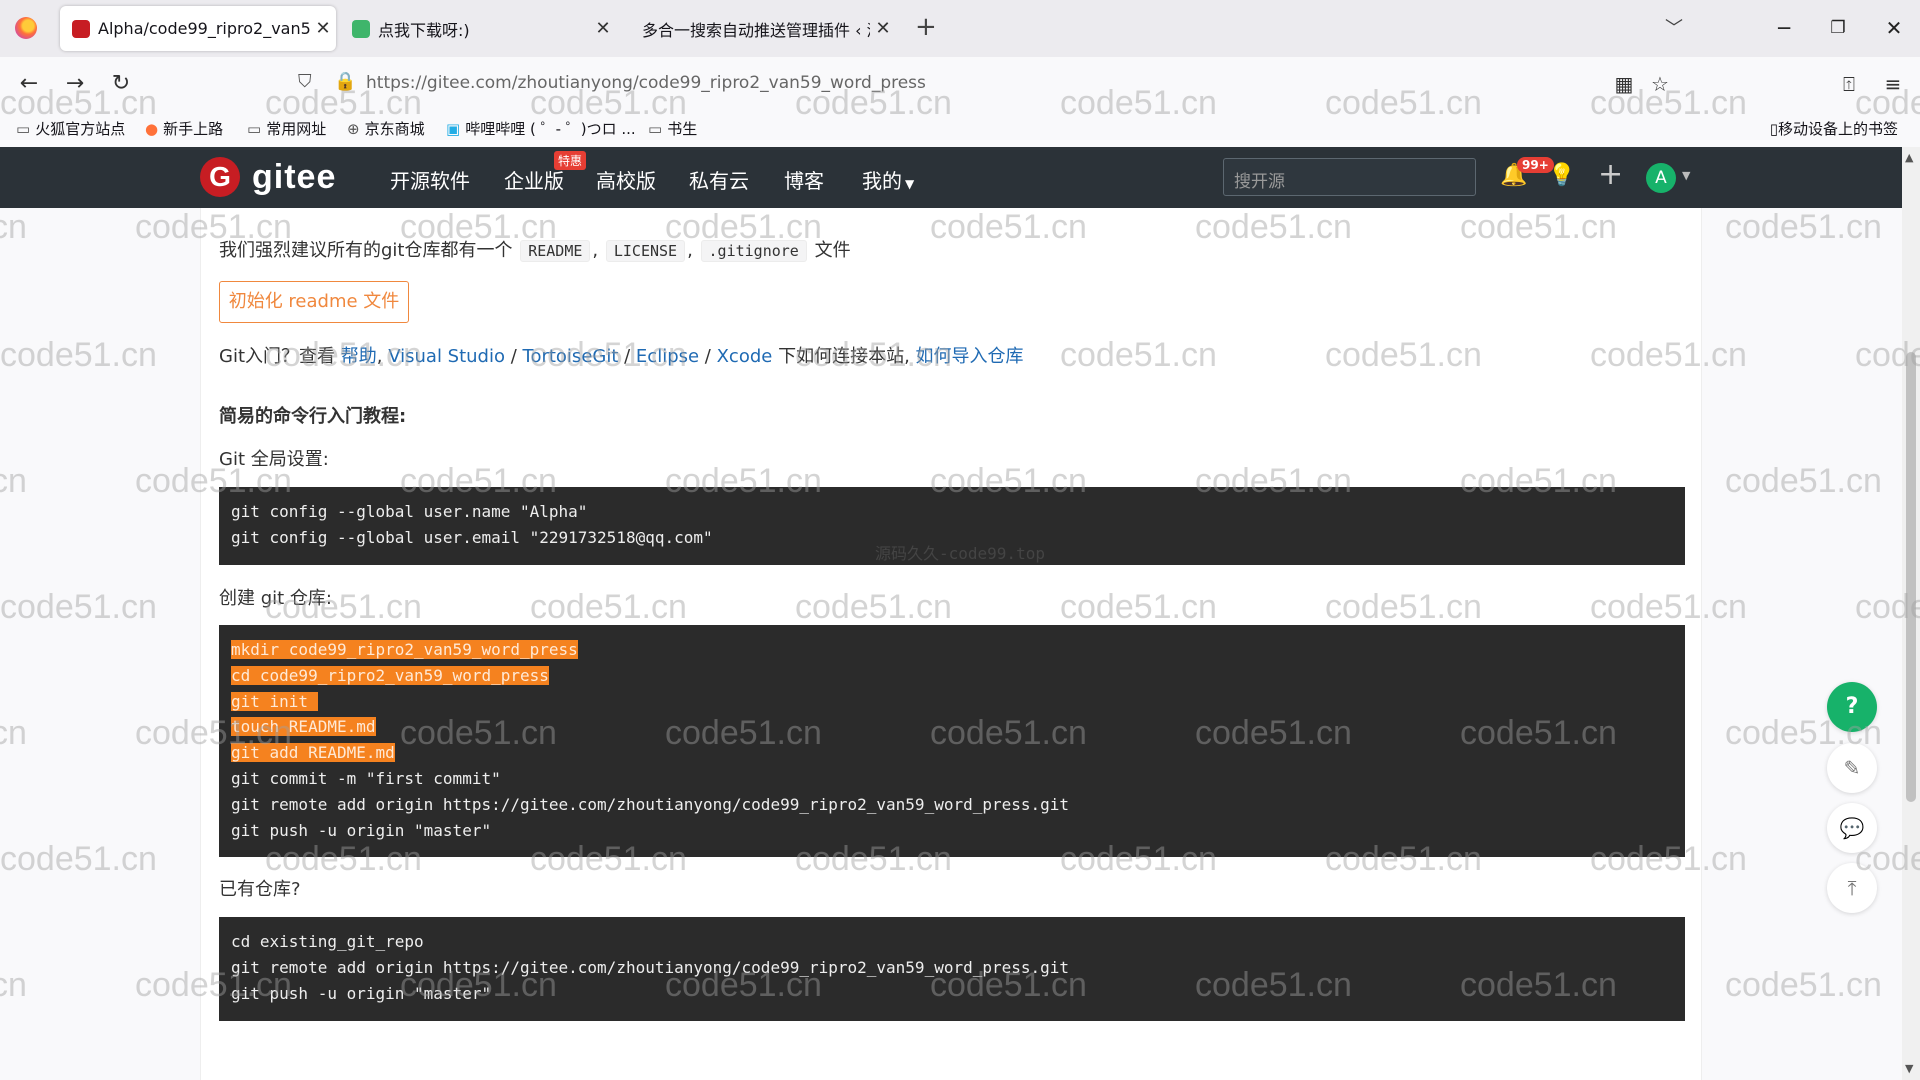 The width and height of the screenshot is (1920, 1080). What do you see at coordinates (274, 459) in the screenshot?
I see `global-setup-label: Git 全局设置:` at bounding box center [274, 459].